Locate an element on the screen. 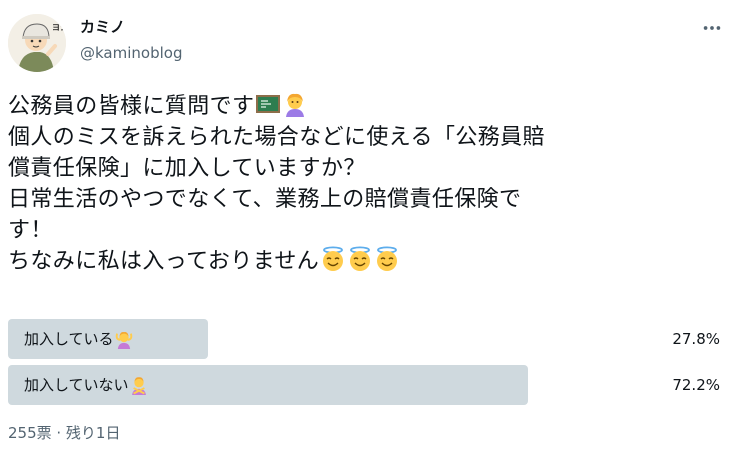 The width and height of the screenshot is (738, 457). tweet-line: 償責任保険」に加入していますか？ is located at coordinates (367, 168).